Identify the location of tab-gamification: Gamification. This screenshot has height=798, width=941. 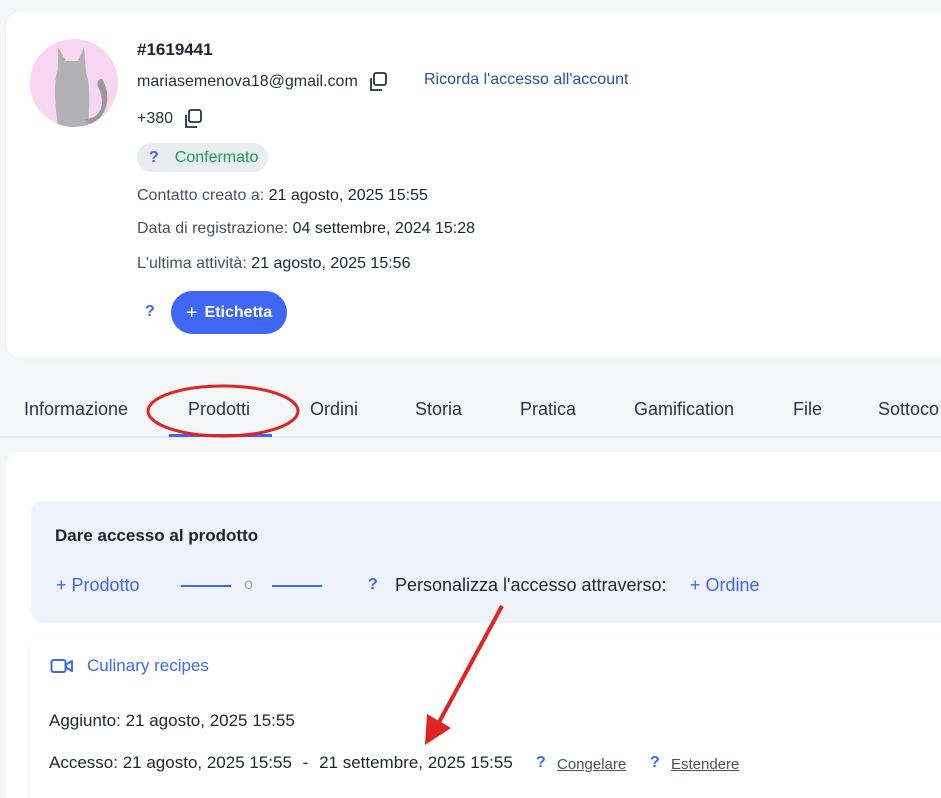
(684, 409).